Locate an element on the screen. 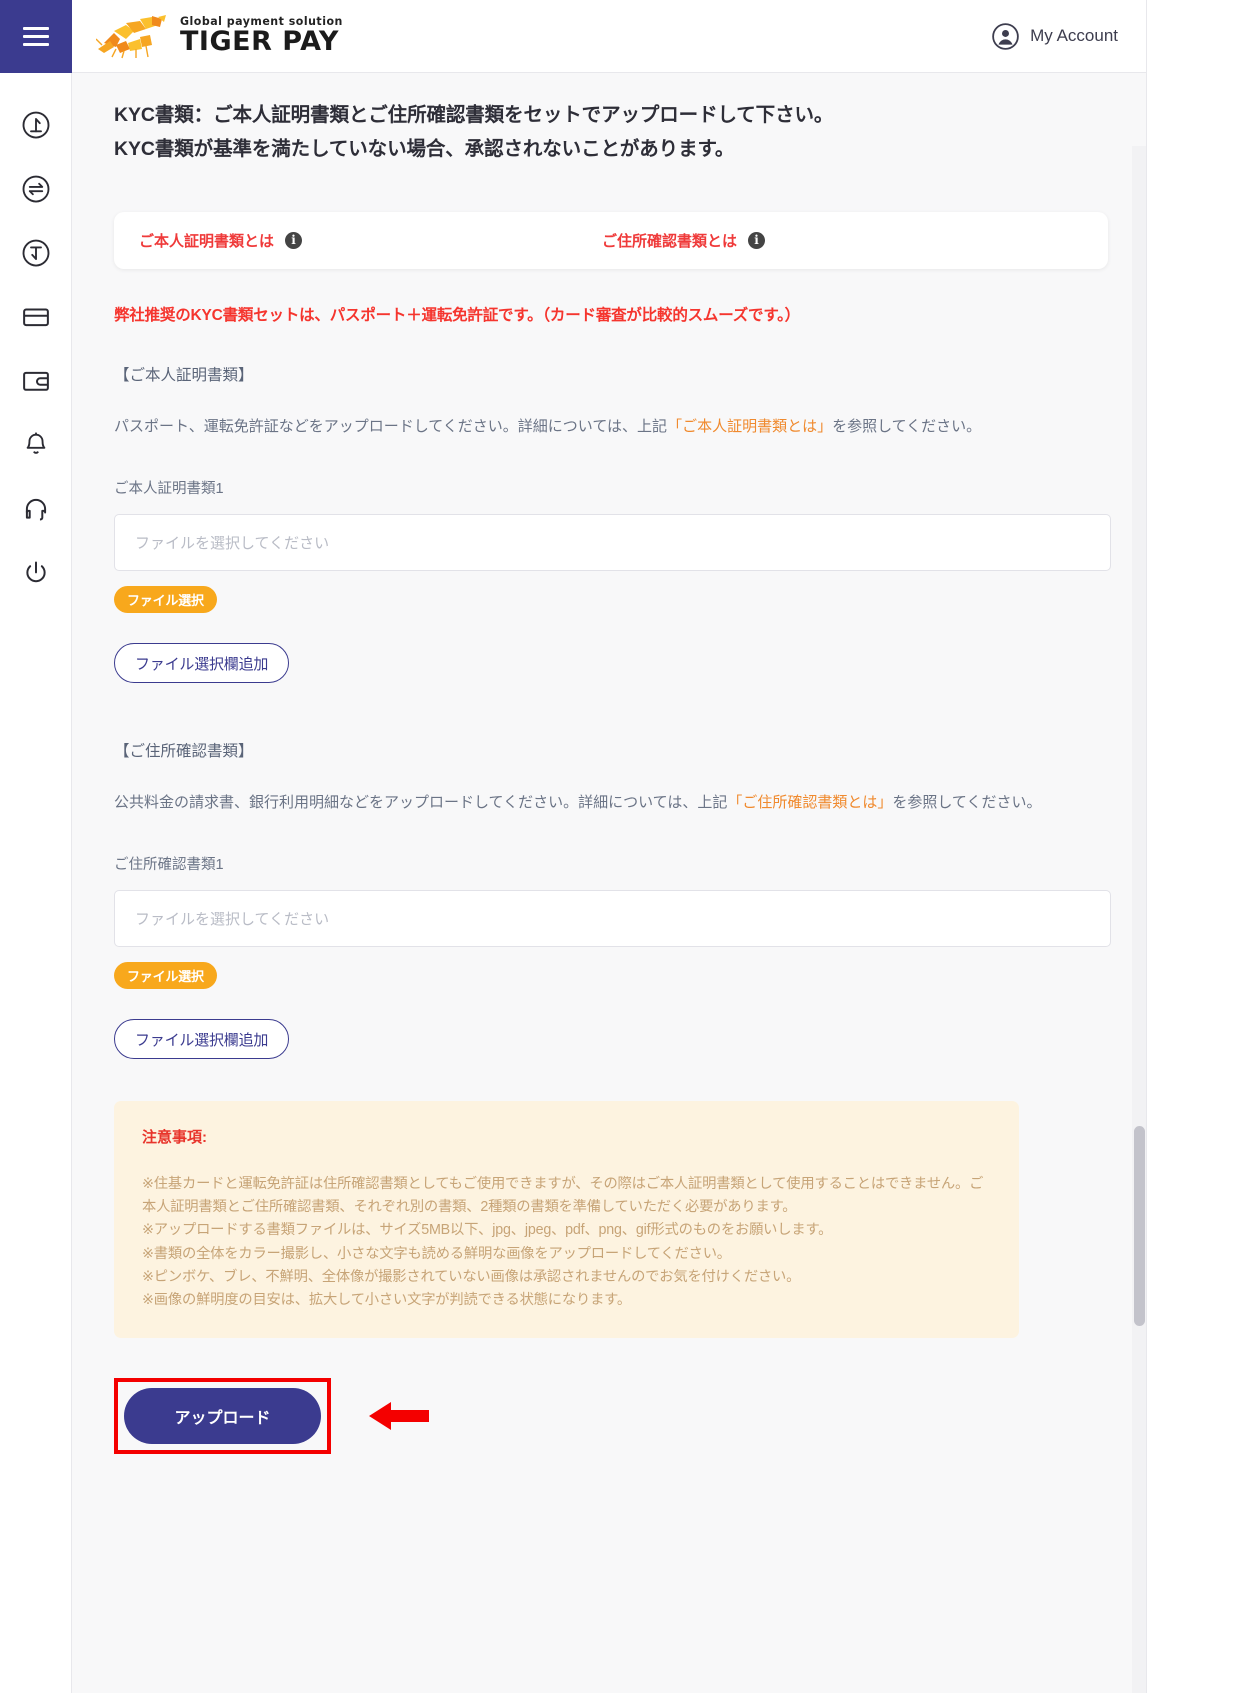 The image size is (1238, 1693). identity-desc-before: パスポート、運転免許証などをアップロードしてください。詳細については、上記 is located at coordinates (391, 427).